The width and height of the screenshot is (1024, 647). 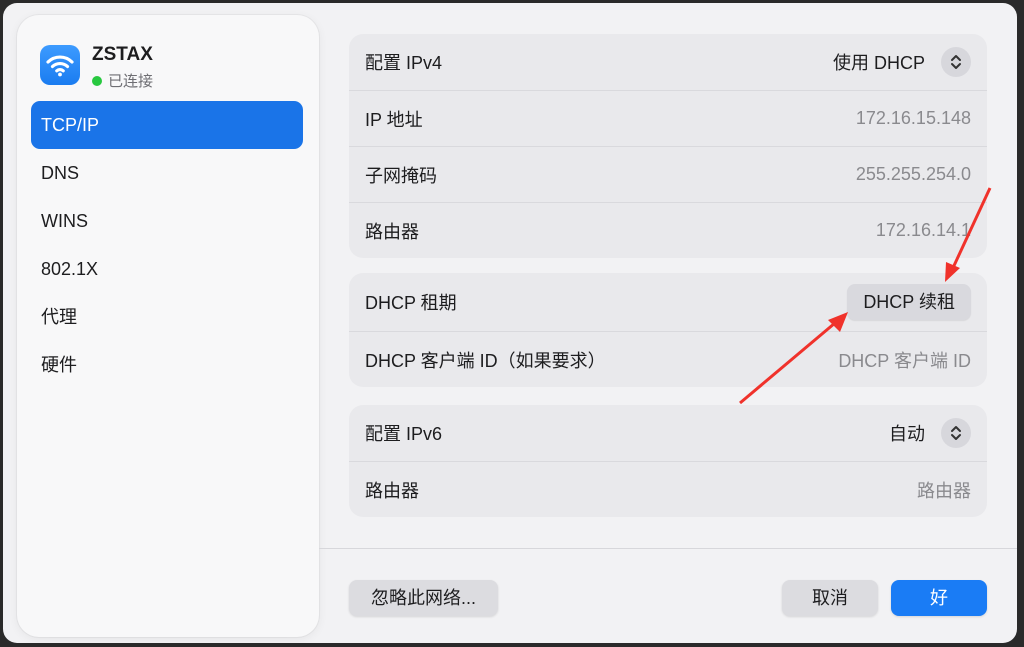 What do you see at coordinates (668, 489) in the screenshot?
I see `ipv6-router-row: 路由器 路由器` at bounding box center [668, 489].